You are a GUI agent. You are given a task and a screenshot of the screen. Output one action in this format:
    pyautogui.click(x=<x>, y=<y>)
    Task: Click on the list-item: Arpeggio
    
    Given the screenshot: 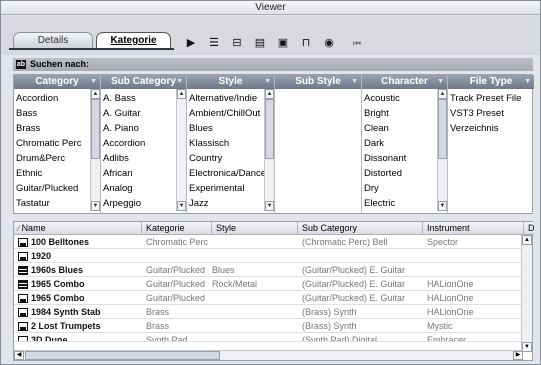 What is the action you would take?
    pyautogui.click(x=138, y=203)
    